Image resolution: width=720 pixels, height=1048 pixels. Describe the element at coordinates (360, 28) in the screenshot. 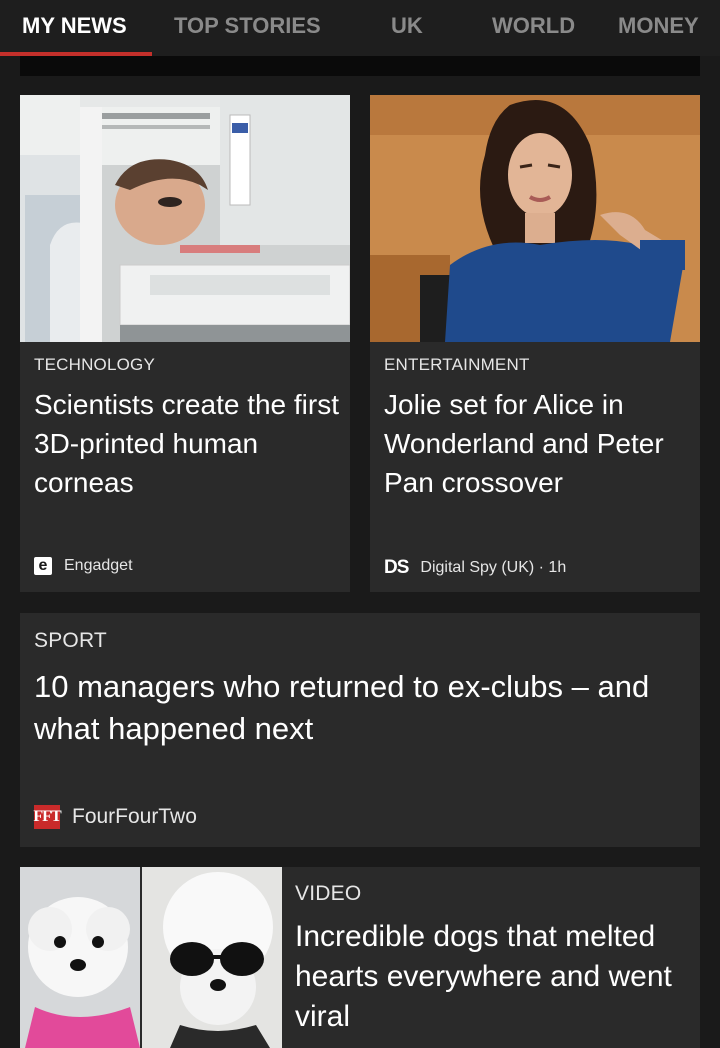

I see `category-tab-bar: MY NEWS TOP STORIES UK WORLD MONEY` at that location.